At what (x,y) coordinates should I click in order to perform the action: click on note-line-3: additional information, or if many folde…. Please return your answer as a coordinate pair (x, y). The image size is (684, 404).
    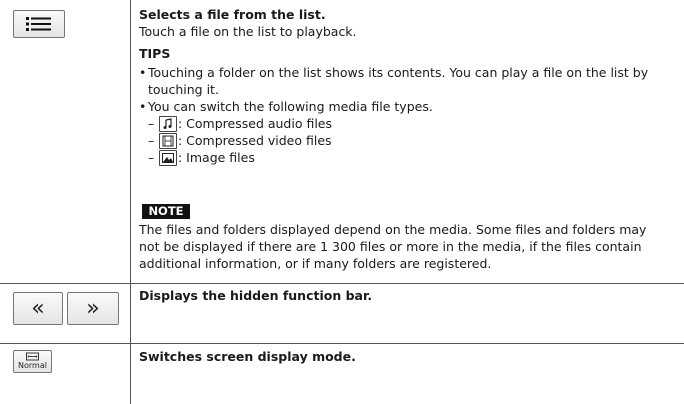
    Looking at the image, I should click on (315, 263).